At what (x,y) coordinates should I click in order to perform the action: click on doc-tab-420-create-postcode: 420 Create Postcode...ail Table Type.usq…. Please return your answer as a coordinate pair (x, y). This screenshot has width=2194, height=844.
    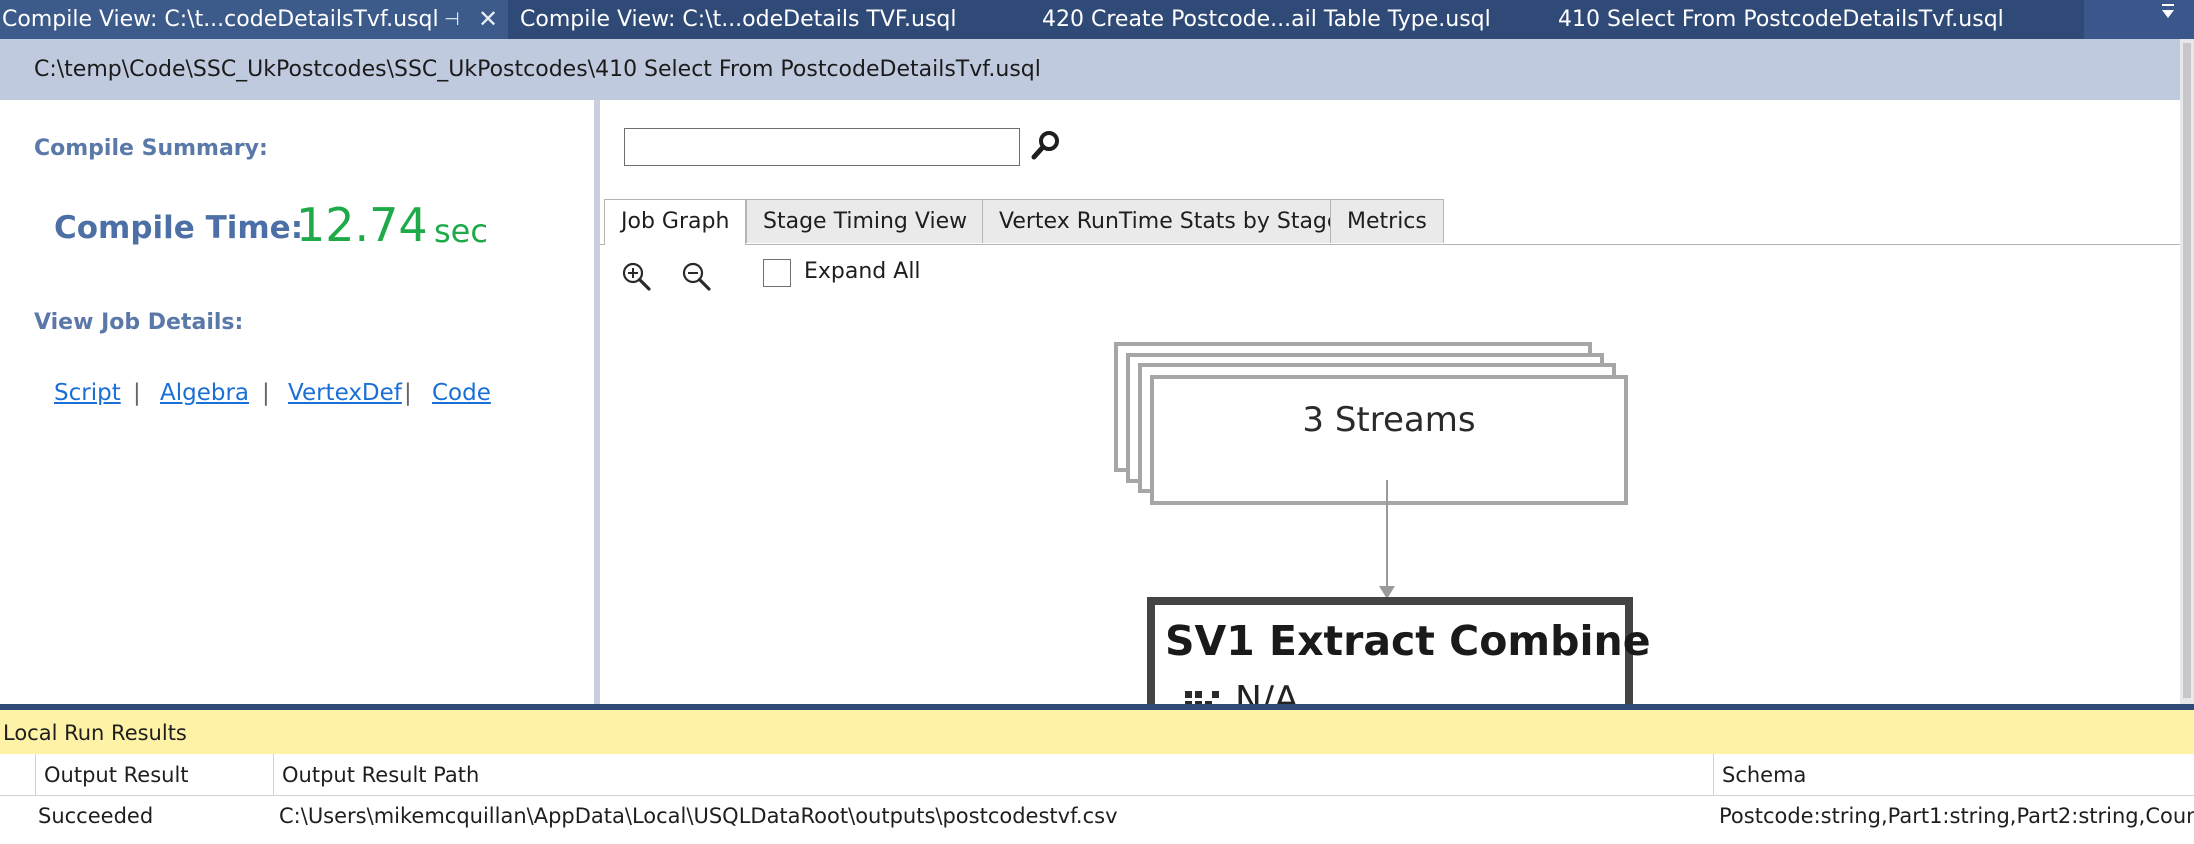
    Looking at the image, I should click on (1290, 19).